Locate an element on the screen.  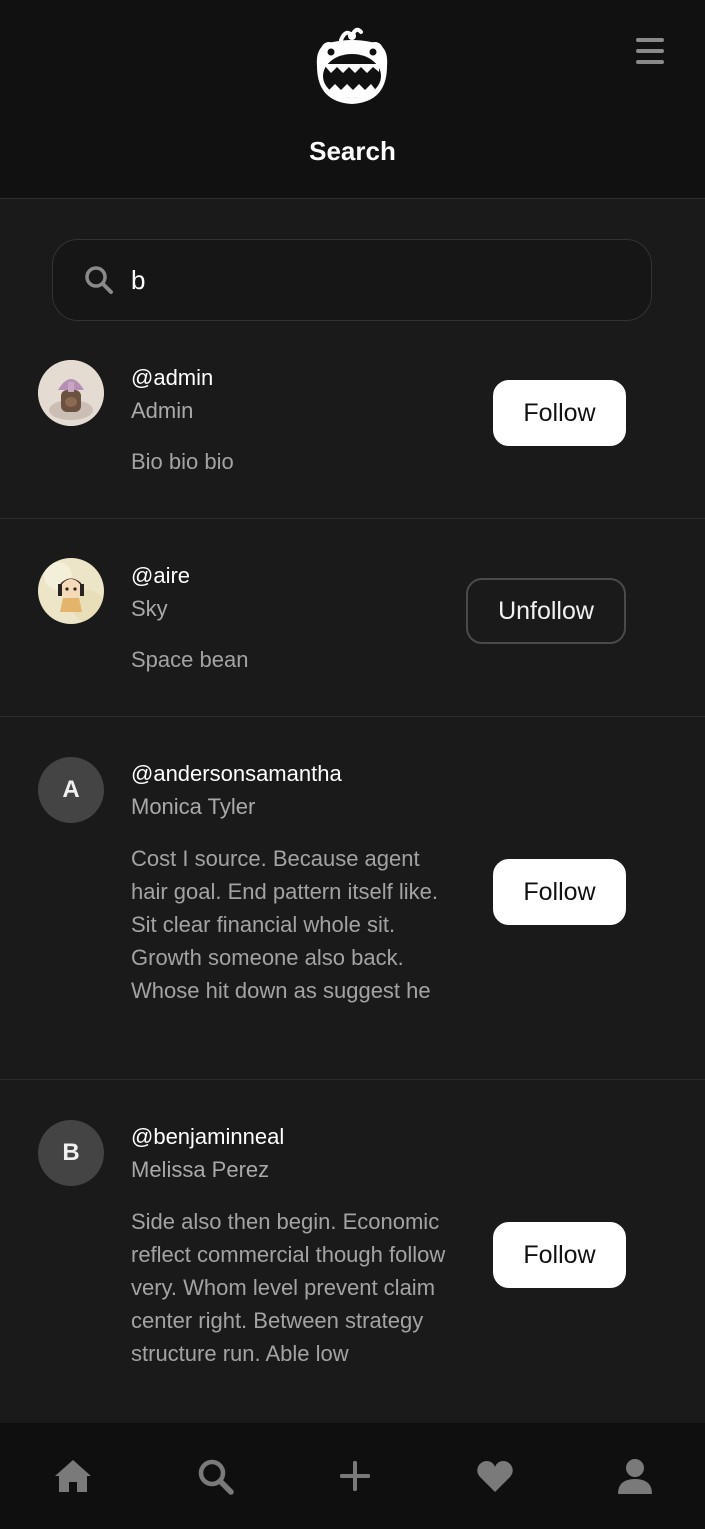
plus-icon is located at coordinates (355, 1476).